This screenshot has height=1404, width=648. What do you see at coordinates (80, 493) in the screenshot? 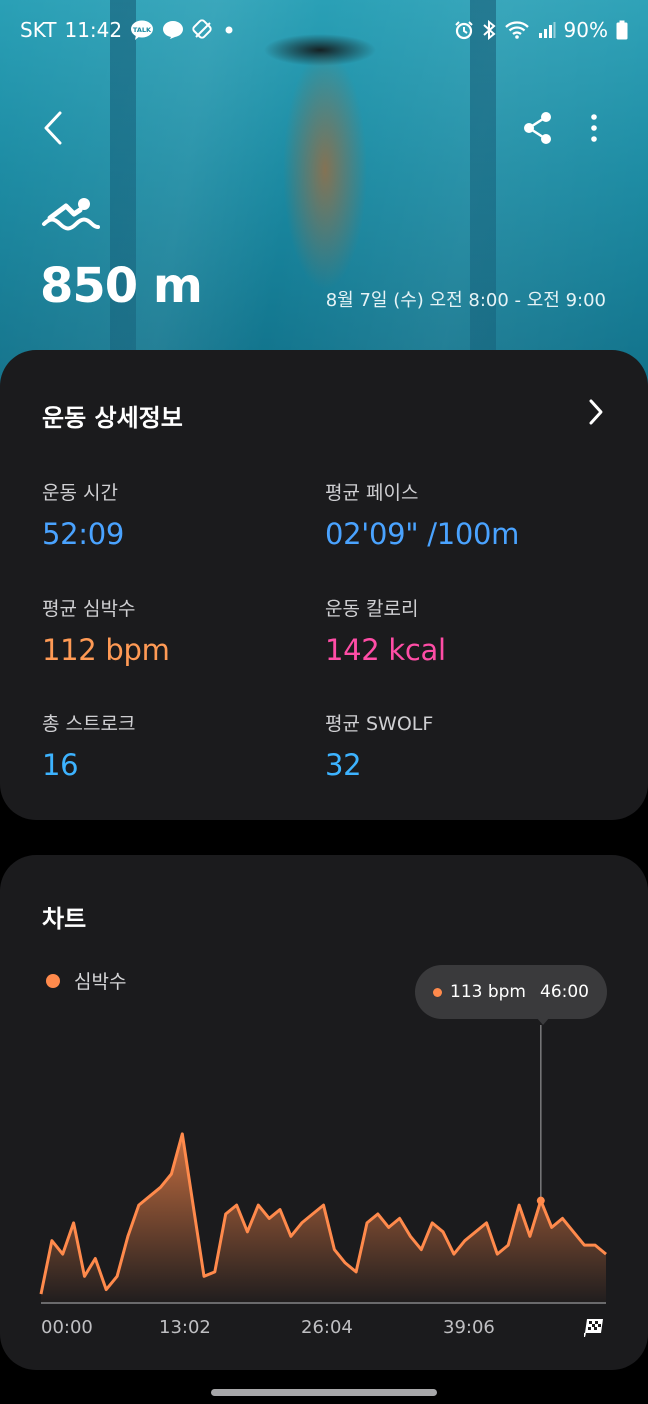
I see `stat-label: 운동 시간` at bounding box center [80, 493].